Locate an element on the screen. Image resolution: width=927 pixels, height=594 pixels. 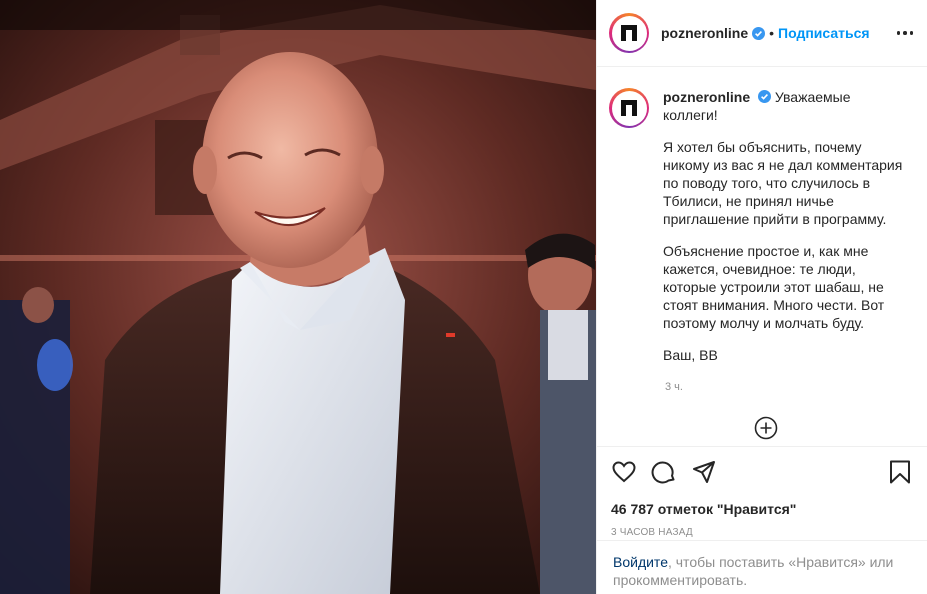
heart-icon is located at coordinates (624, 472).